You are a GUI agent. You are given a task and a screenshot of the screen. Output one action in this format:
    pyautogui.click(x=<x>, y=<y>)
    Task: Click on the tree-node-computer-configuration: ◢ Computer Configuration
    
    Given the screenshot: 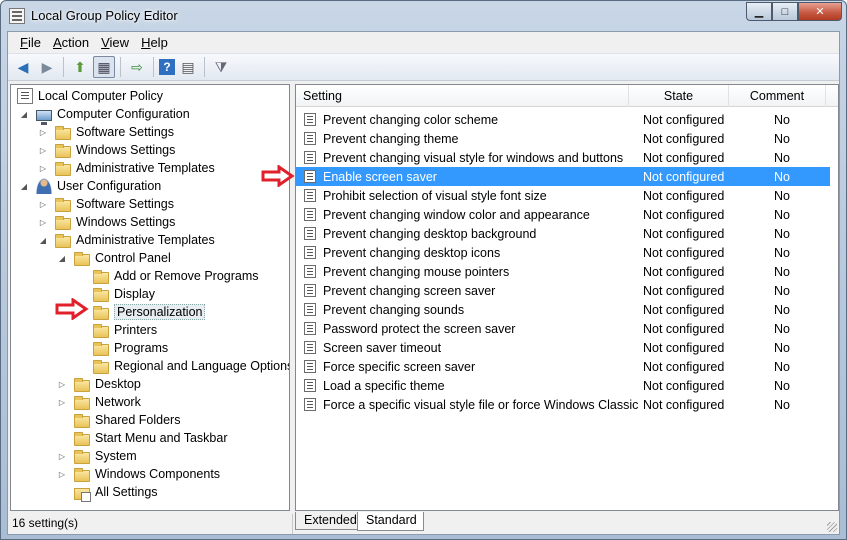 What is the action you would take?
    pyautogui.click(x=104, y=115)
    